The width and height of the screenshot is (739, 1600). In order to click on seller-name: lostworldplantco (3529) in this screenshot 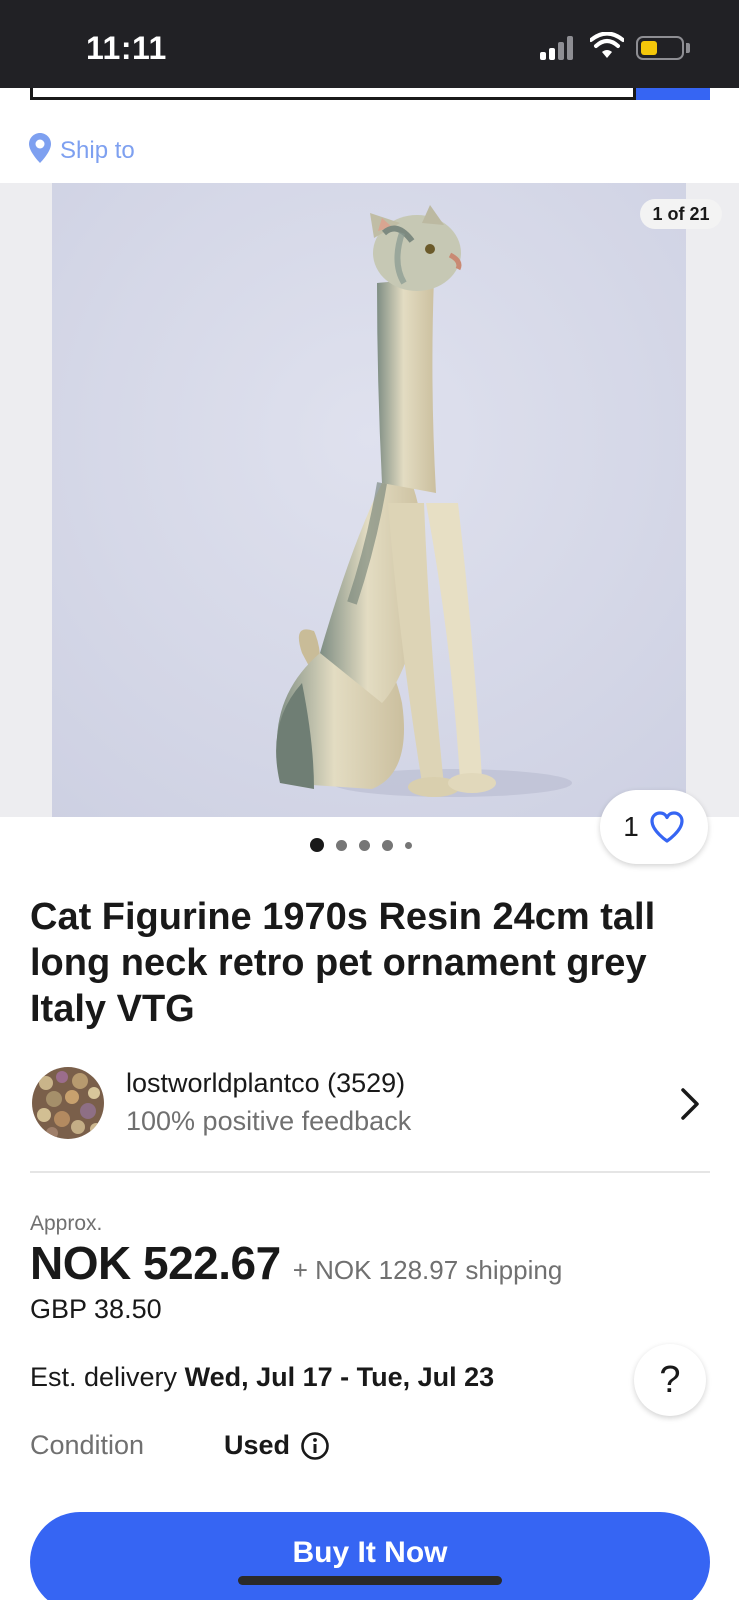, I will do `click(266, 1083)`.